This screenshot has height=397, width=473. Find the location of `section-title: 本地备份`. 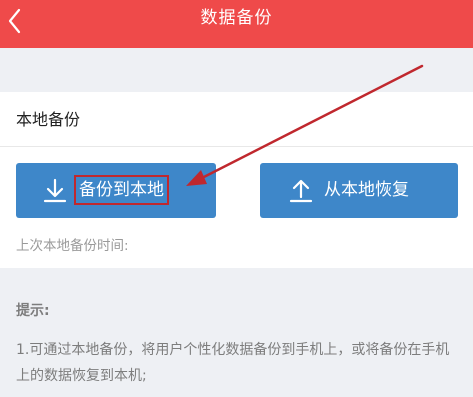

section-title: 本地备份 is located at coordinates (48, 119).